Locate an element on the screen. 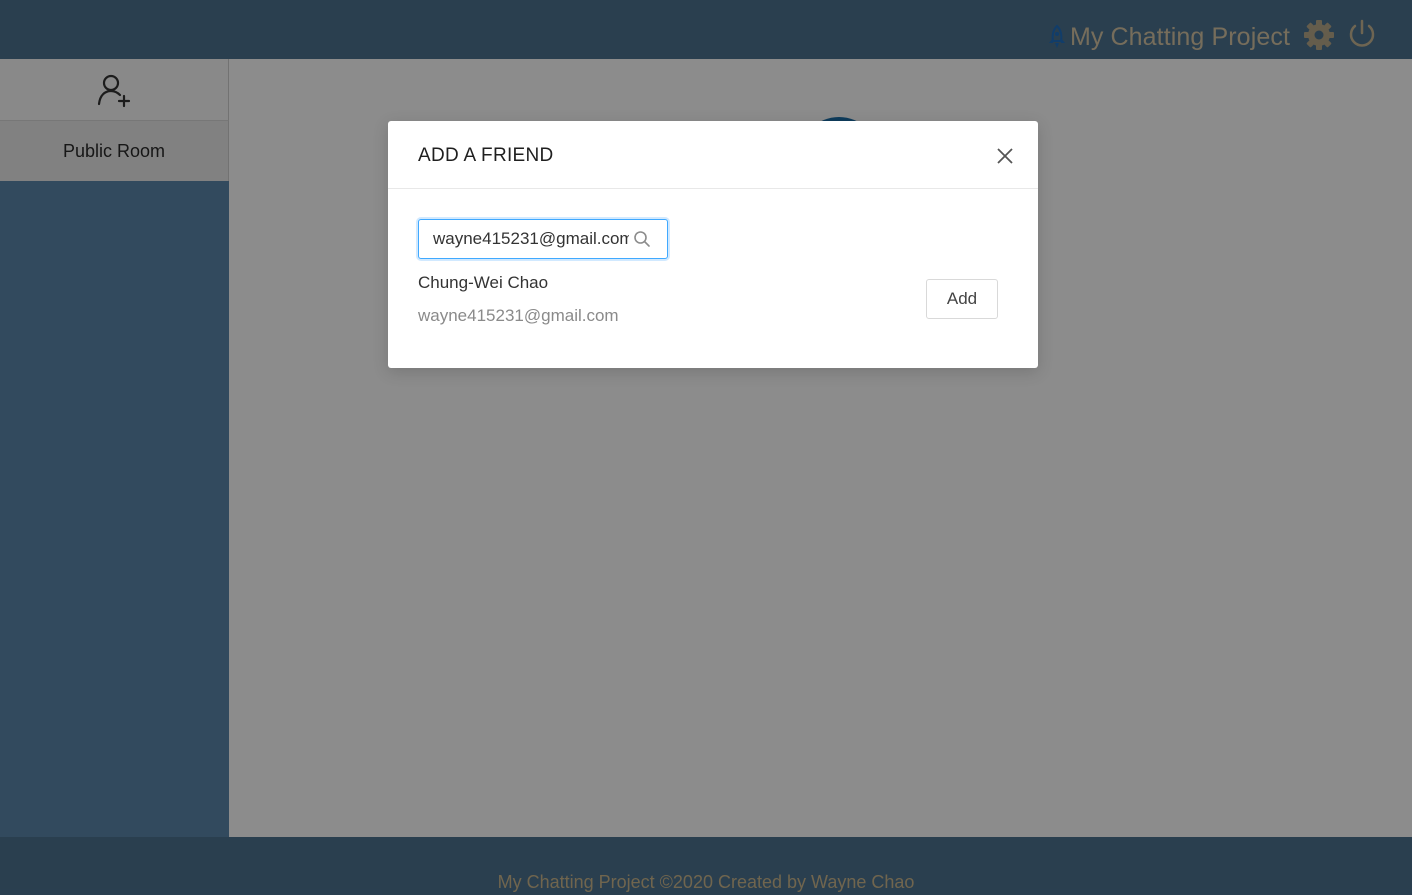  search-input is located at coordinates (531, 239).